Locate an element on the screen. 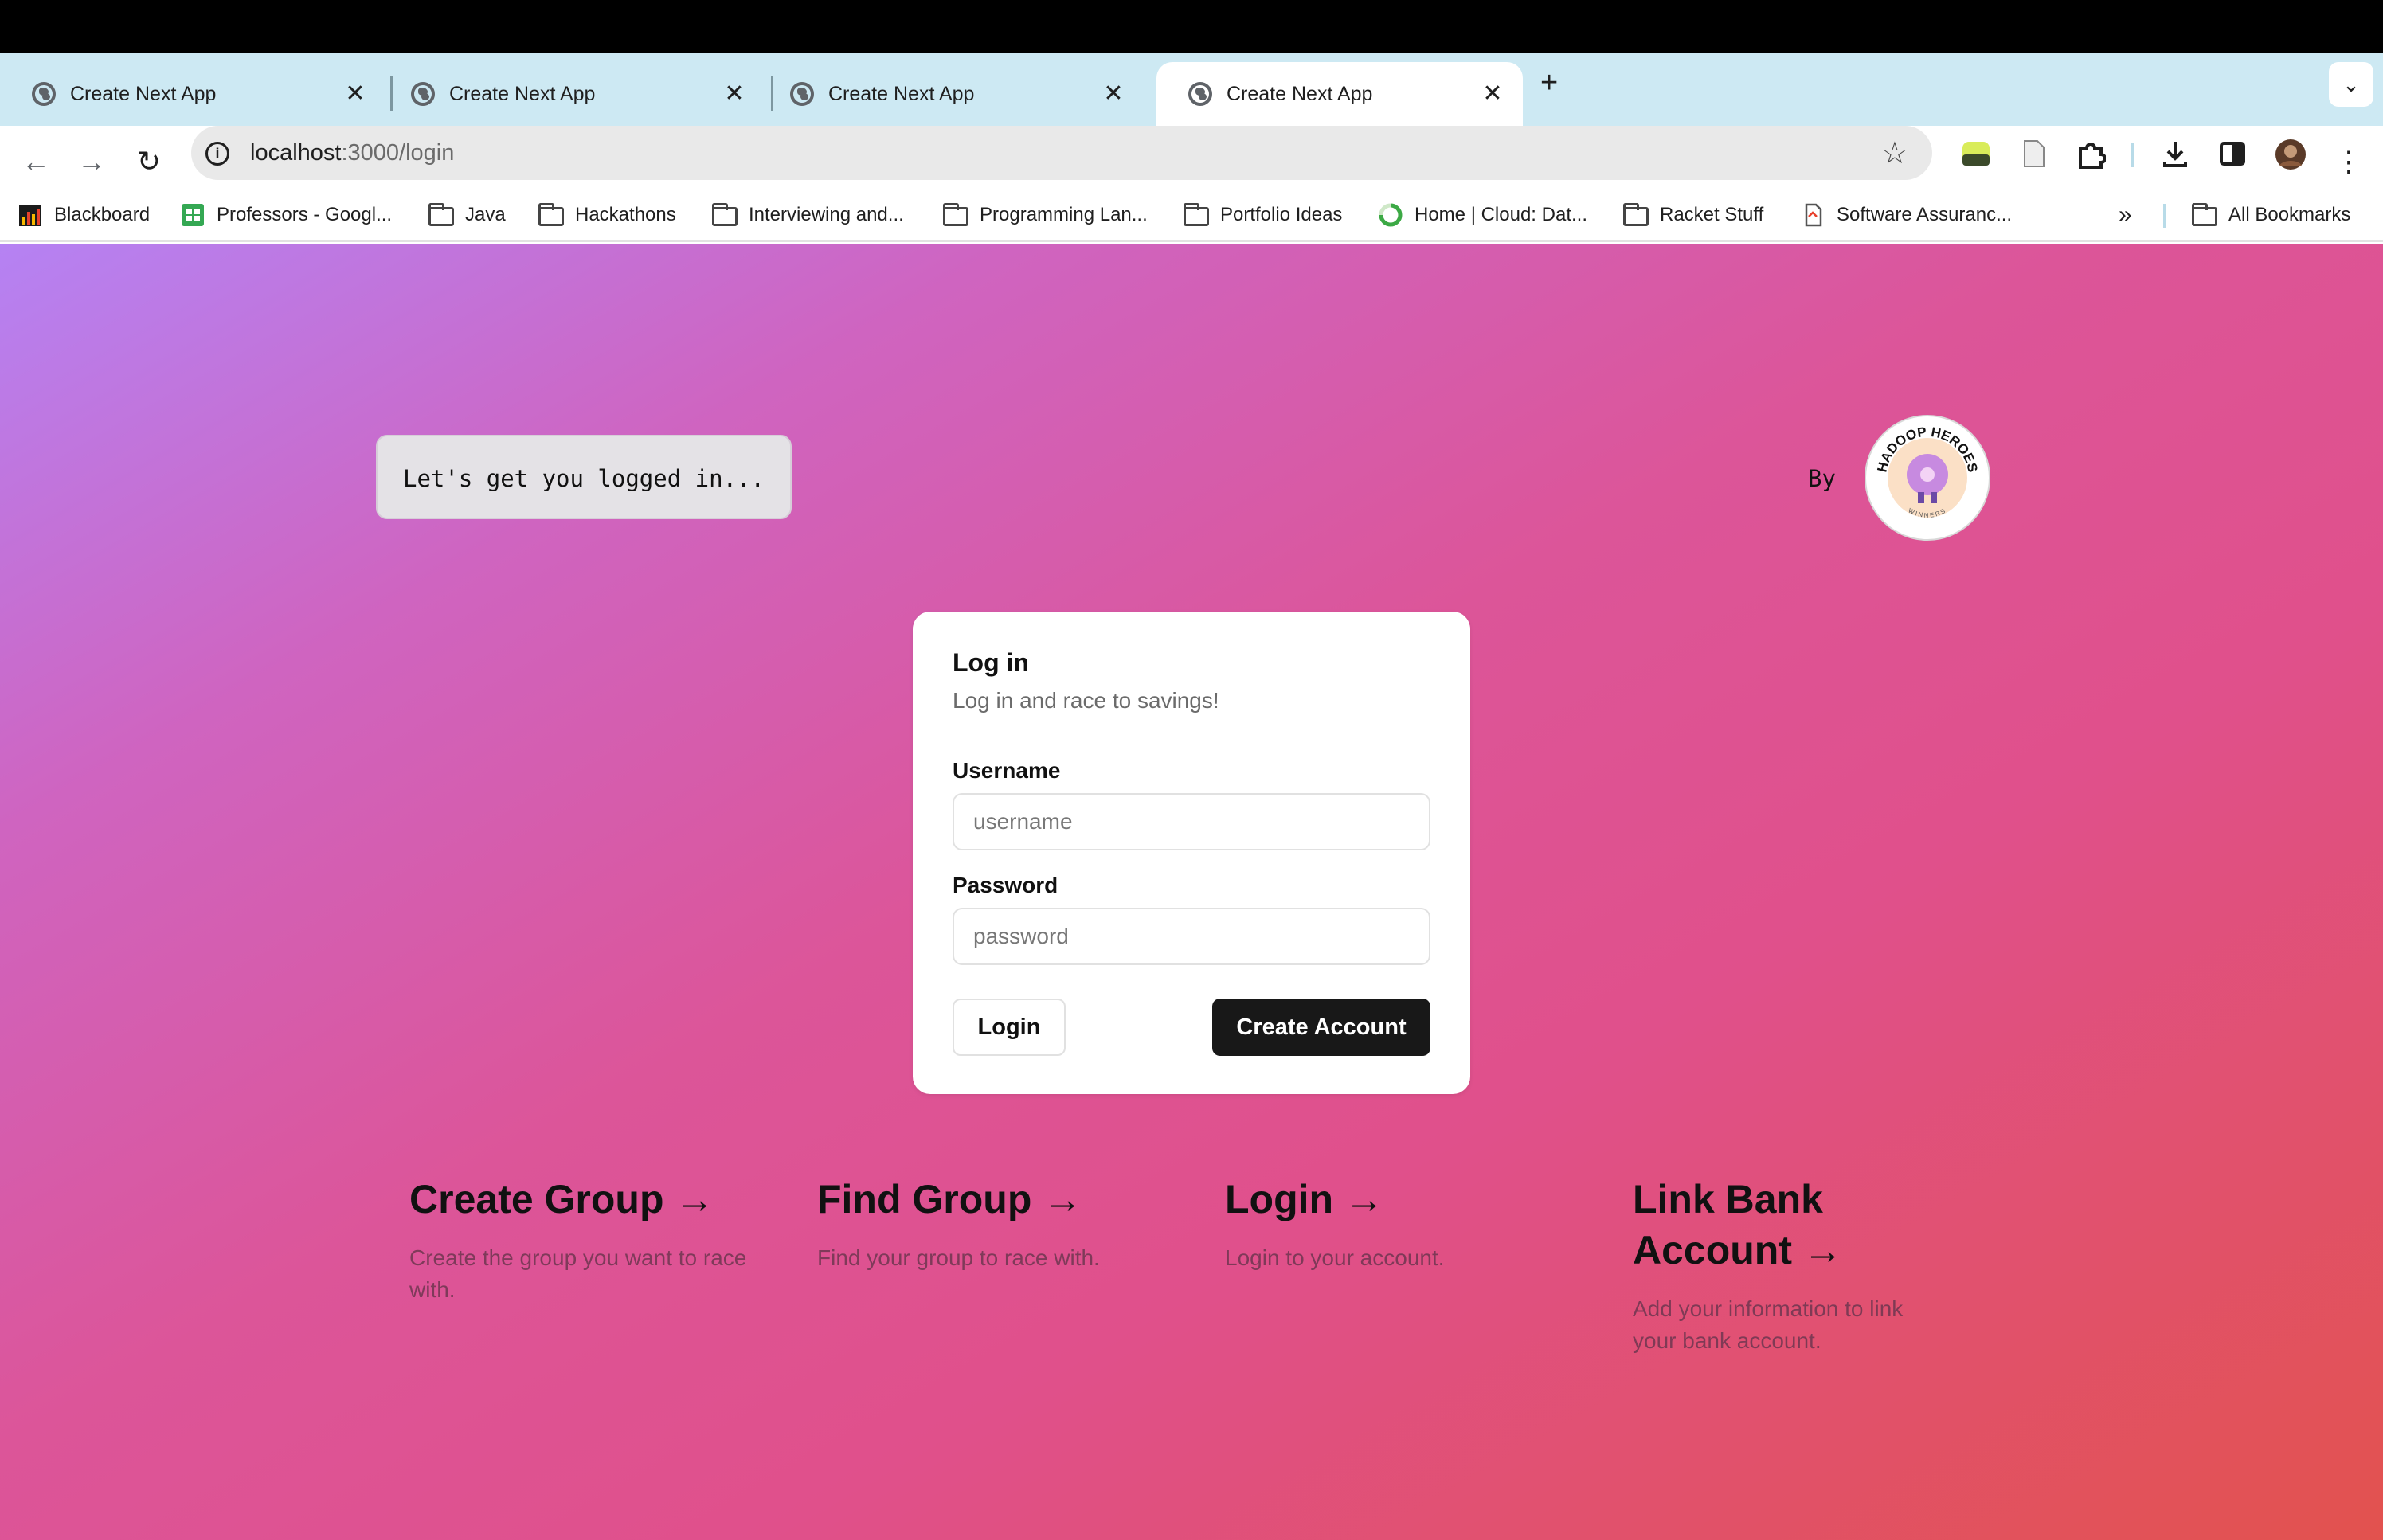 The height and width of the screenshot is (1540, 2383). kebab-menu-icon: ⋮ is located at coordinates (2348, 161).